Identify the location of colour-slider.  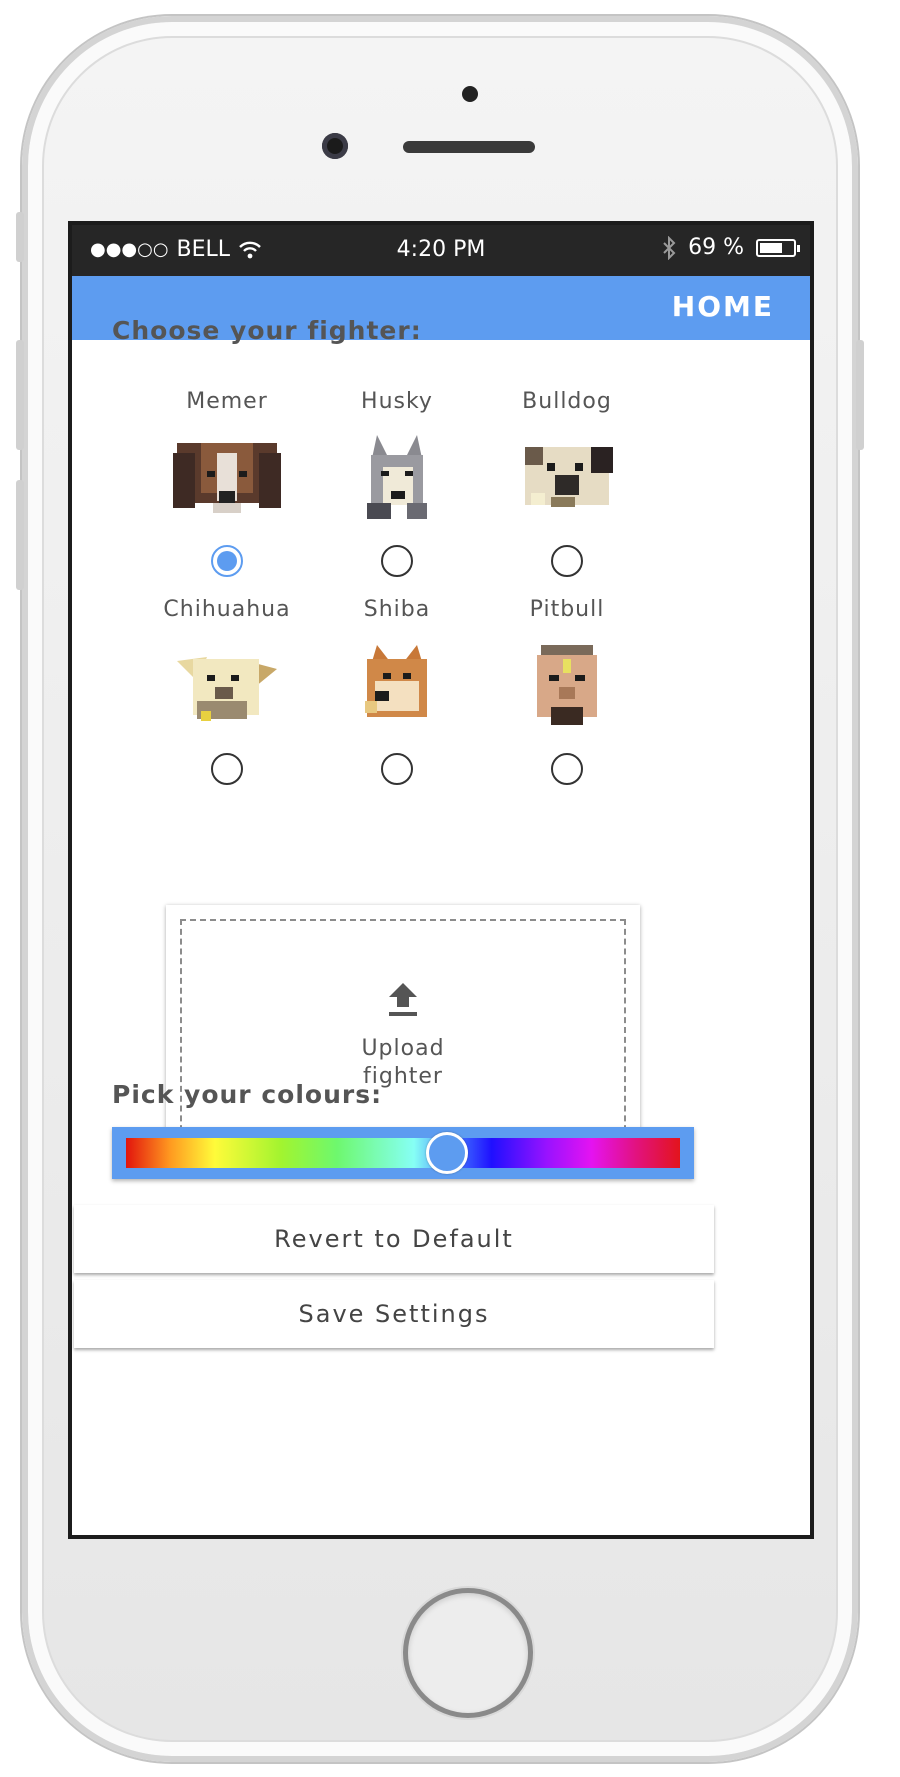
(403, 1153).